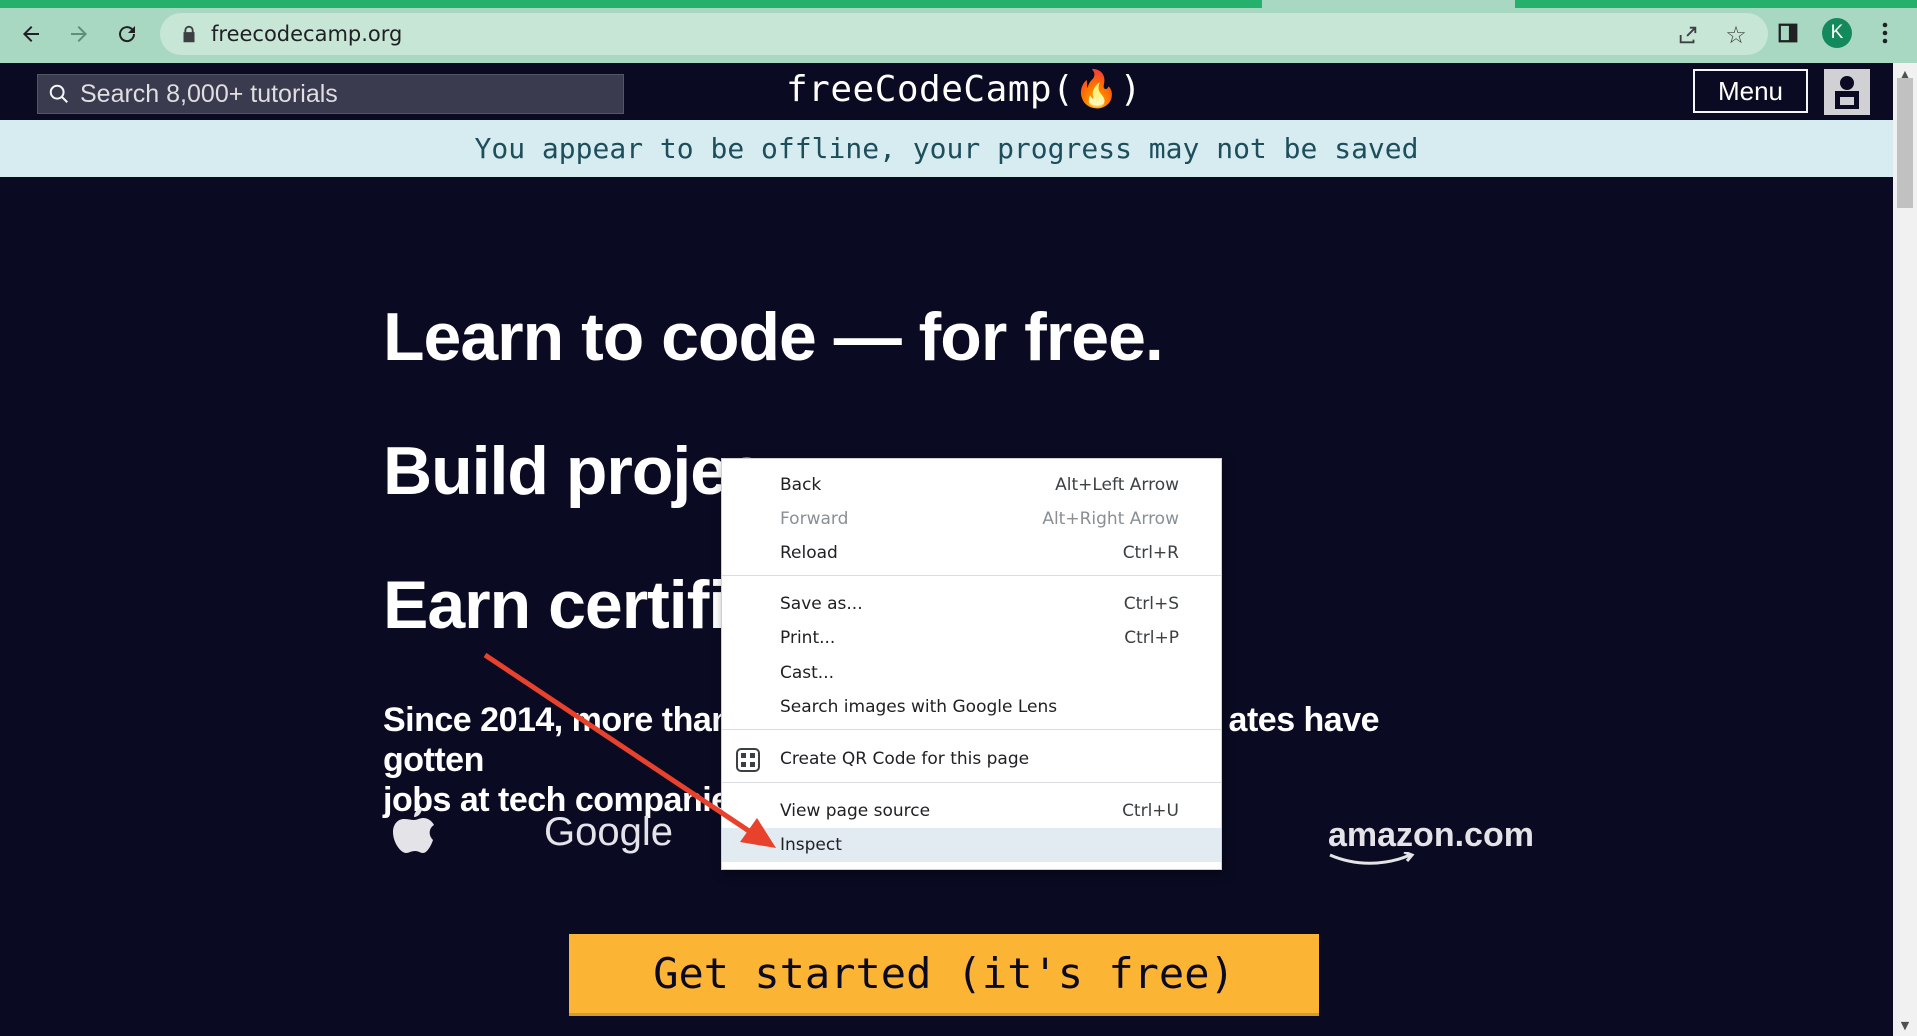 Image resolution: width=1917 pixels, height=1036 pixels. I want to click on browser-toolbar: freecodecamp.org ☆ K, so click(958, 31).